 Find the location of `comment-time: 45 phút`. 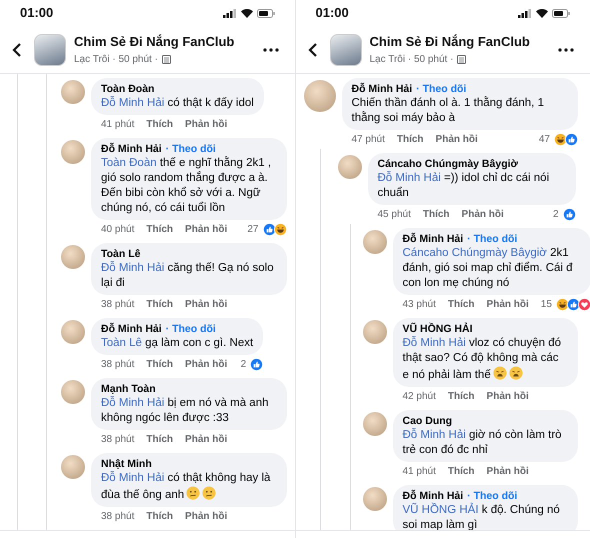

comment-time: 45 phút is located at coordinates (394, 215).